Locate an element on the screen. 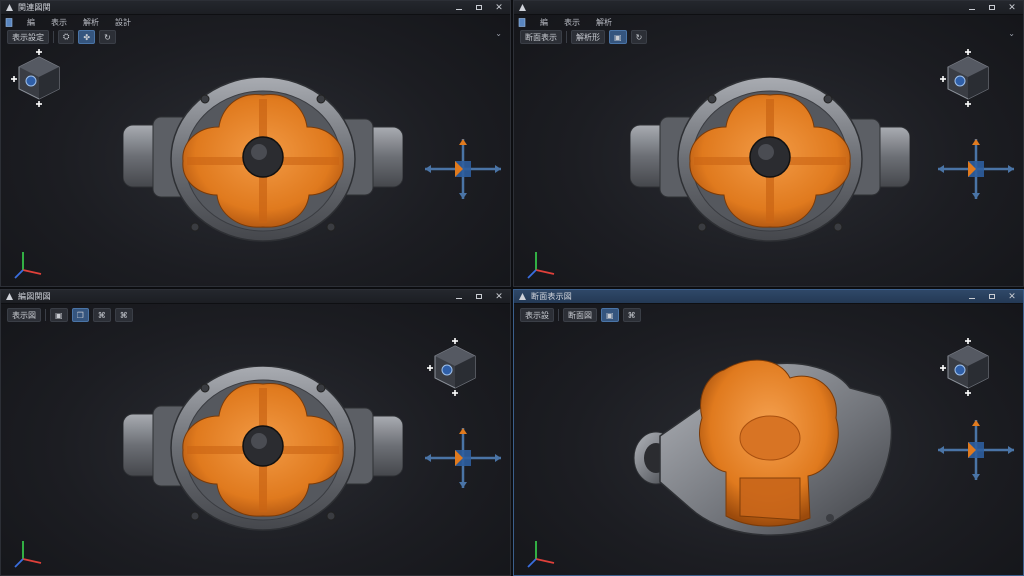  toolbar-button: 断面図 is located at coordinates (580, 315).